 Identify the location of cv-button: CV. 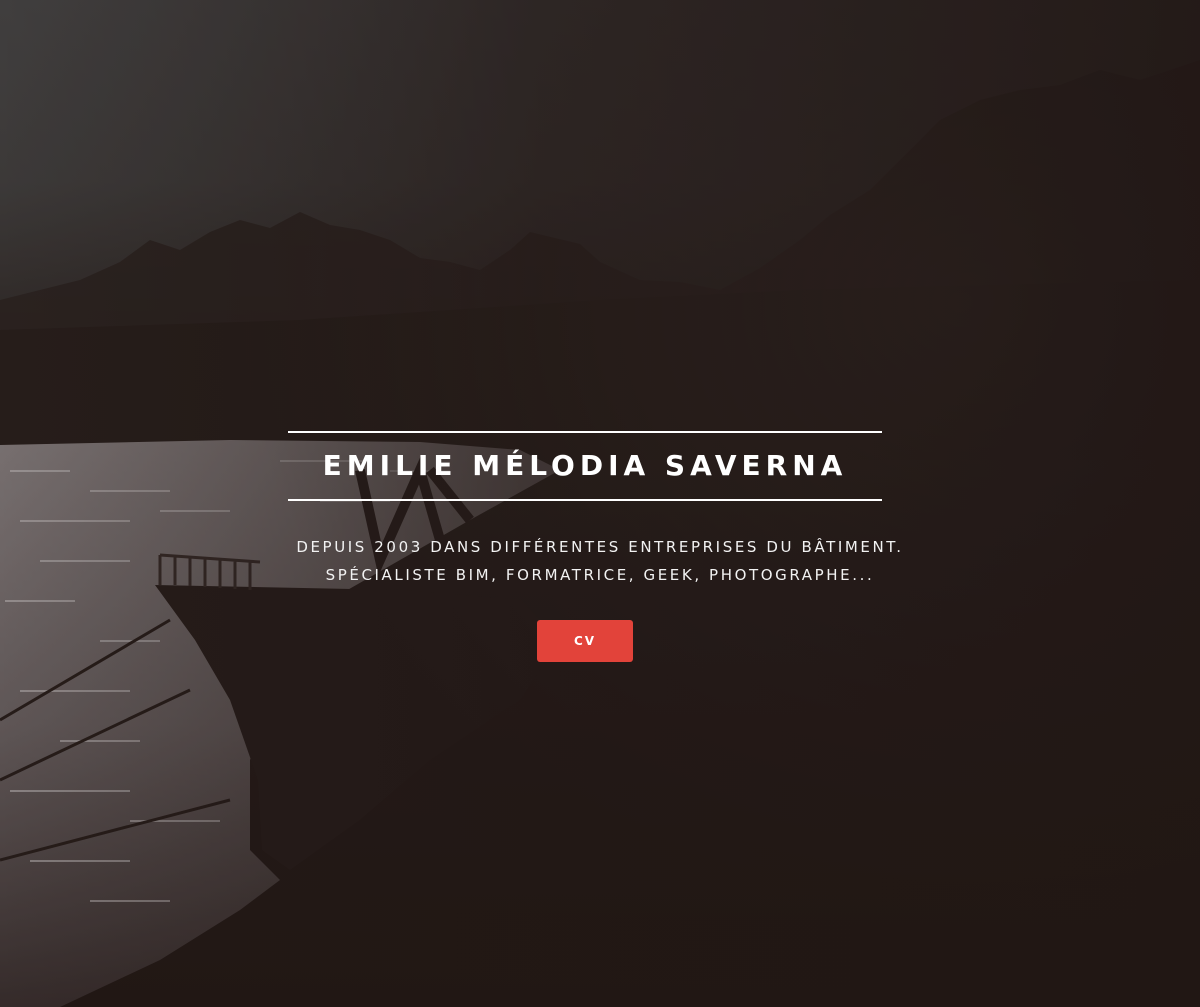
(585, 641).